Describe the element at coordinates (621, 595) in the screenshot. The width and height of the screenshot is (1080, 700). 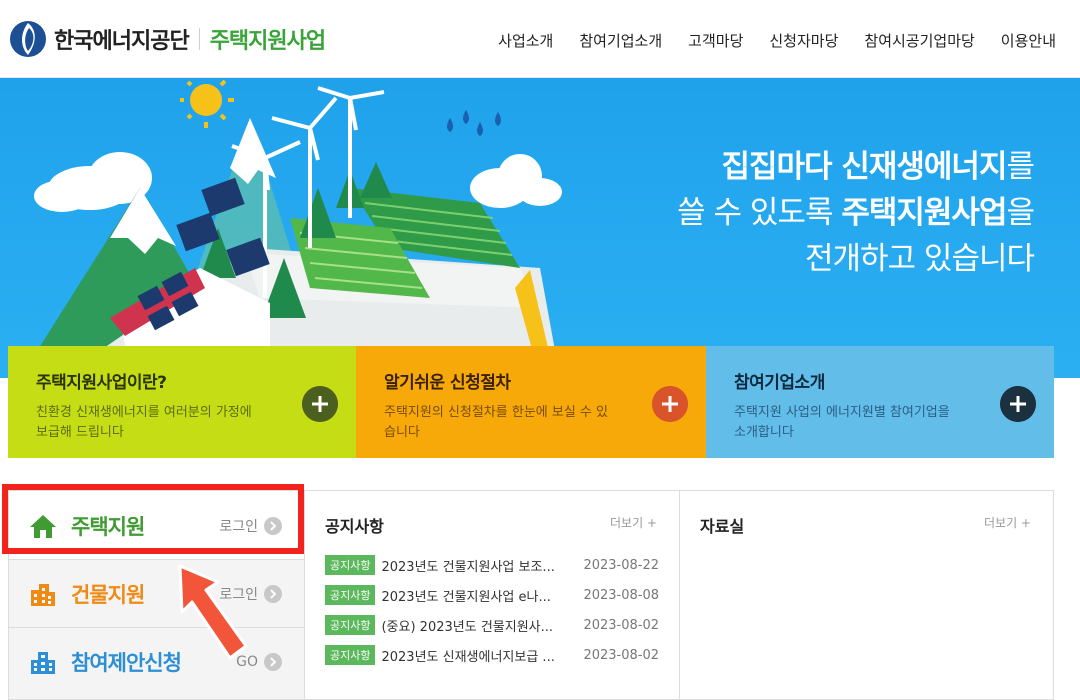
I see `notice-row-date: 2023-08-08` at that location.